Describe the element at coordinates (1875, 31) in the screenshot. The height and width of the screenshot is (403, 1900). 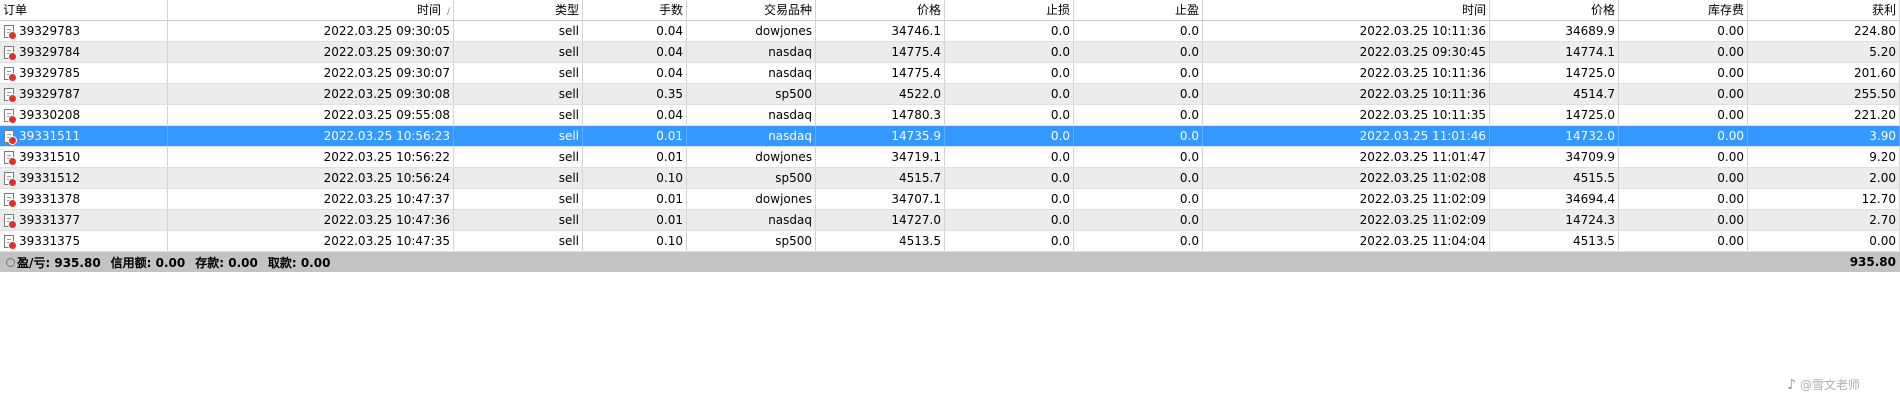
I see `cell-text: 224.80` at that location.